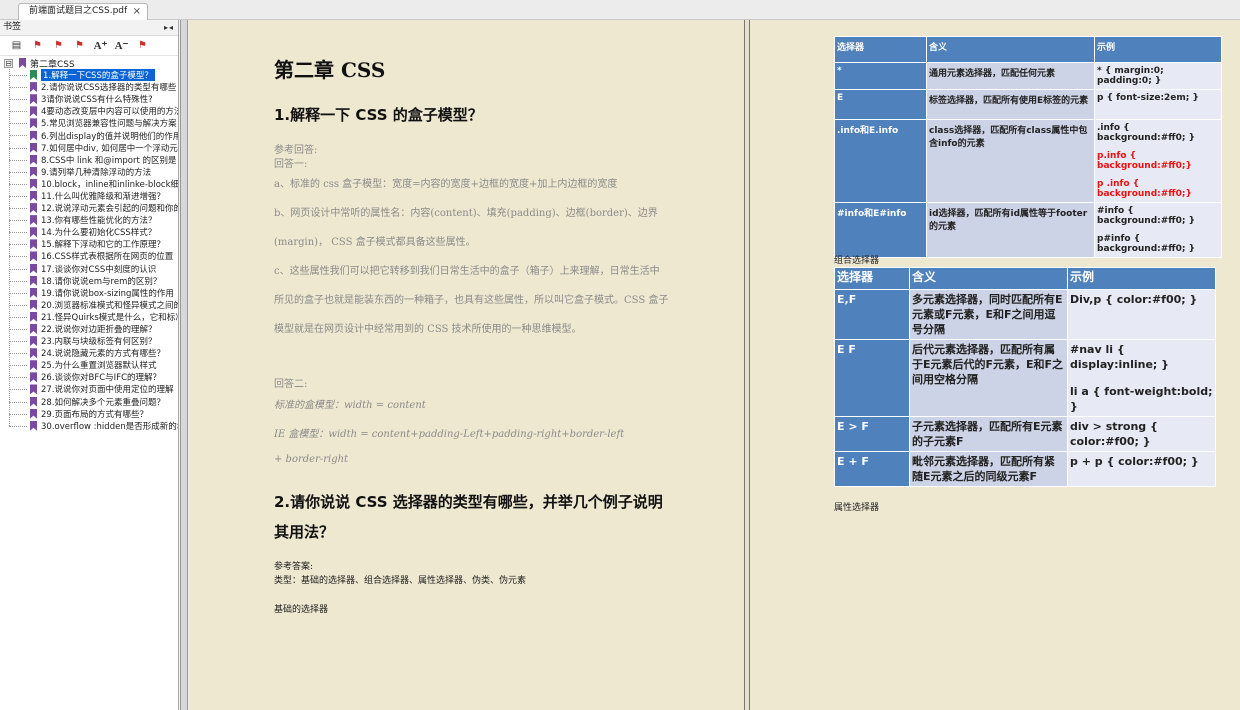  Describe the element at coordinates (89, 63) in the screenshot. I see `bookmark-root: ⊟ 第二章CSS` at that location.